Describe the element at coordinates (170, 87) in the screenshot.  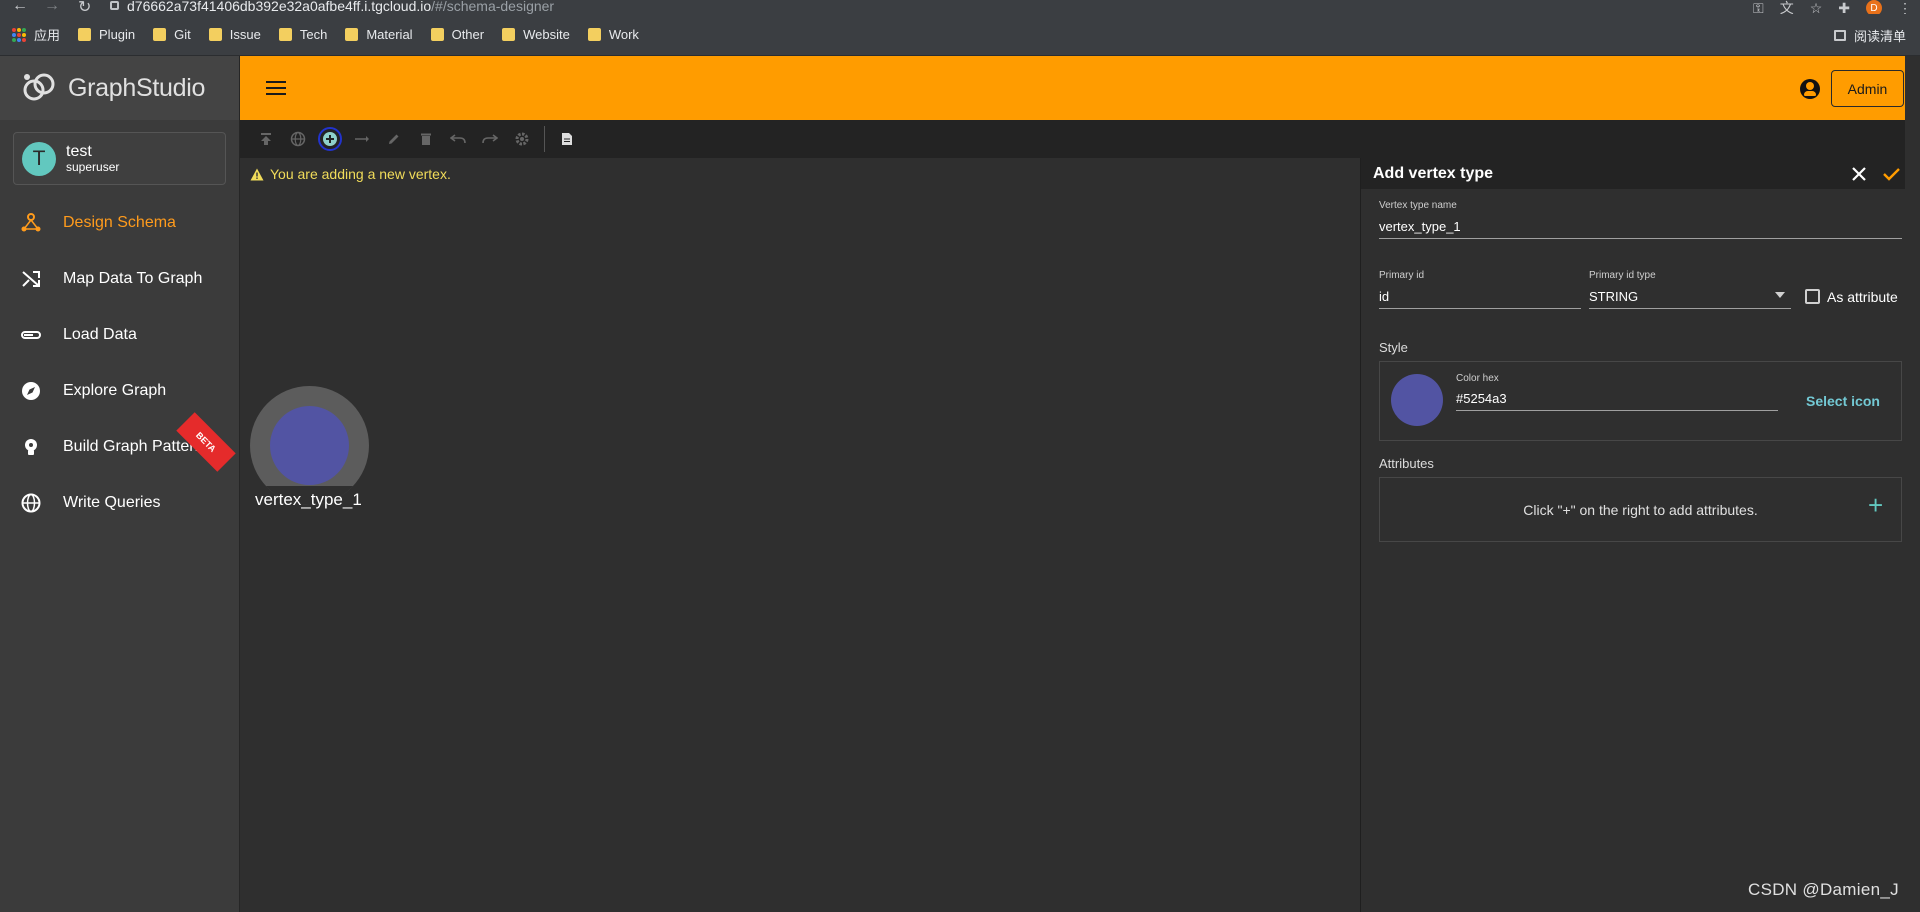
I see `logo-suffix: Studio` at that location.